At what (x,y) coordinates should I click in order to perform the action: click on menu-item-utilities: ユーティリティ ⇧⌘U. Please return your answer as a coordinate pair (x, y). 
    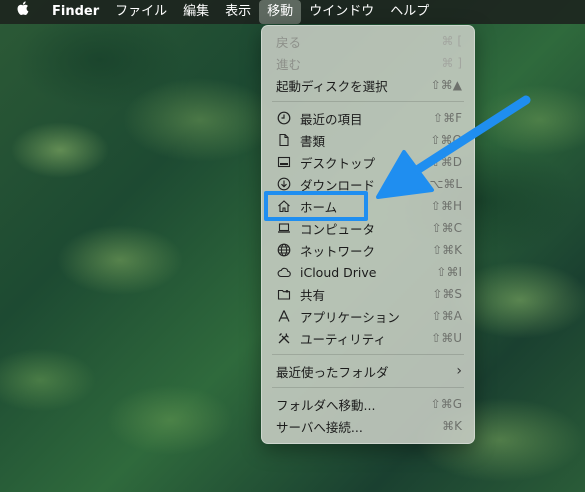
    Looking at the image, I should click on (368, 338).